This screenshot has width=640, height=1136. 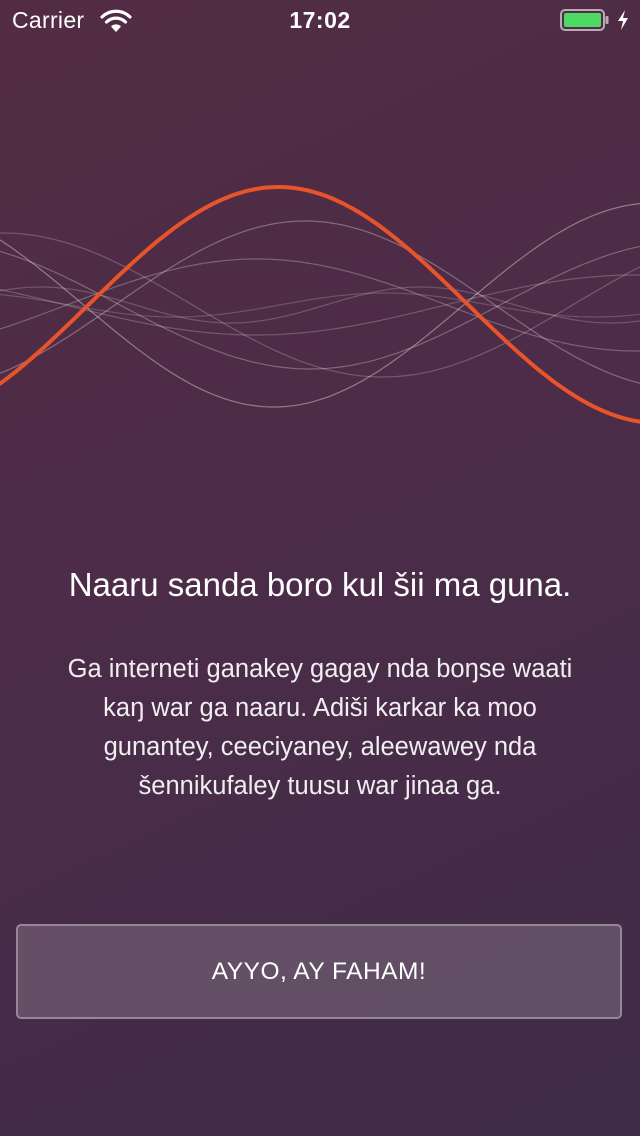 I want to click on battery-icon, so click(x=584, y=20).